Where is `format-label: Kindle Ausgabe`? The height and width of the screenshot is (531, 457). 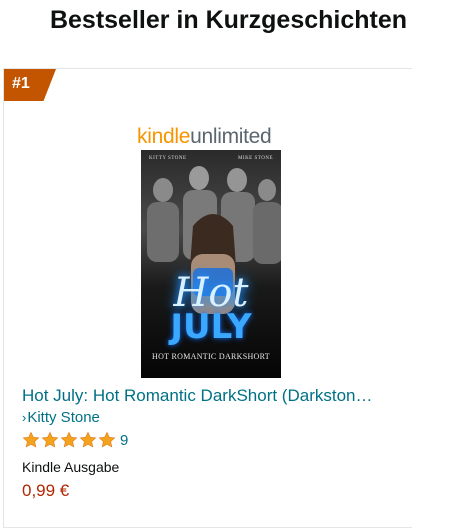
format-label: Kindle Ausgabe is located at coordinates (71, 467).